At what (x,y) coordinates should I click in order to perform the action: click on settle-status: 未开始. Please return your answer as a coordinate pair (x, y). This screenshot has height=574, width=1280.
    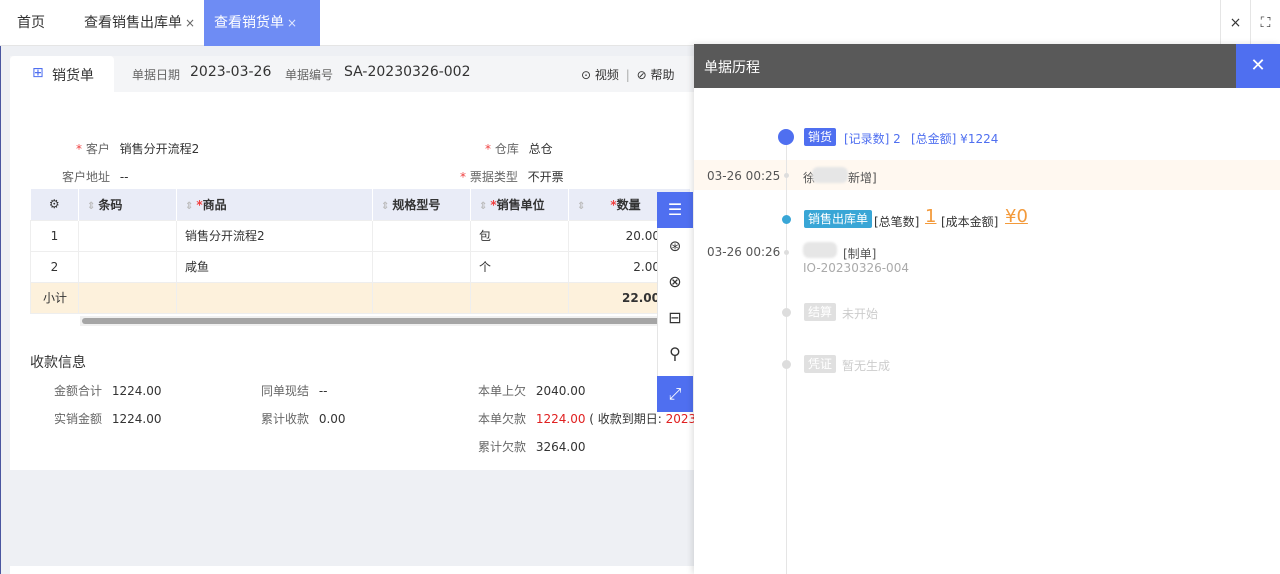
    Looking at the image, I should click on (860, 314).